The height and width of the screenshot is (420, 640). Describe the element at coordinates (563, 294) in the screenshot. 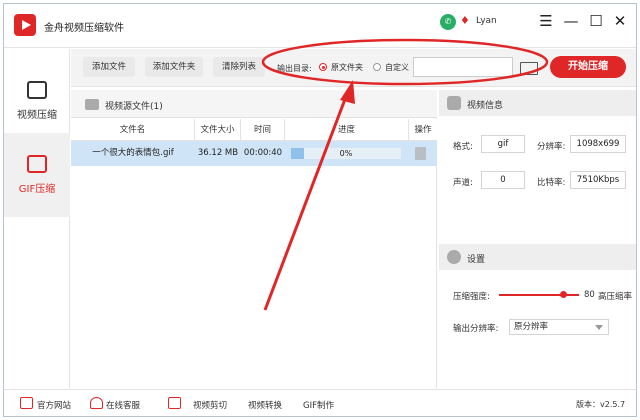

I see `strength-slider-handle` at that location.